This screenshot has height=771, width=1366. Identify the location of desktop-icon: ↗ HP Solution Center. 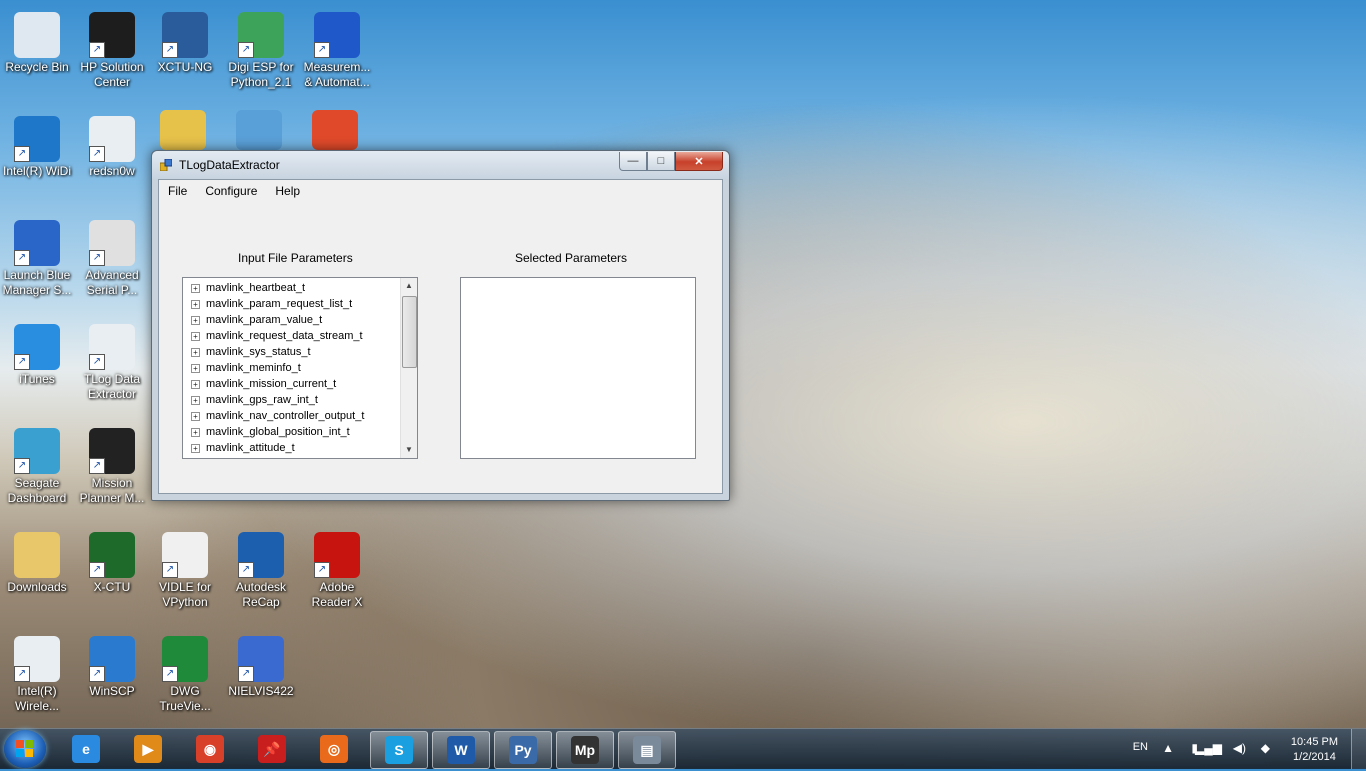
(112, 48).